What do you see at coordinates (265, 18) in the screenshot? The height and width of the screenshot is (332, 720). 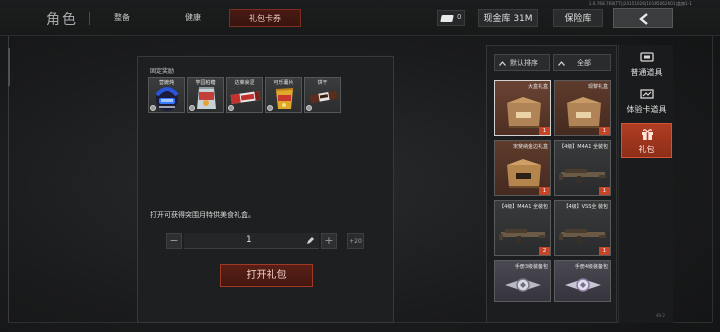 I see `tab-gift-cards: 礼包卡券` at bounding box center [265, 18].